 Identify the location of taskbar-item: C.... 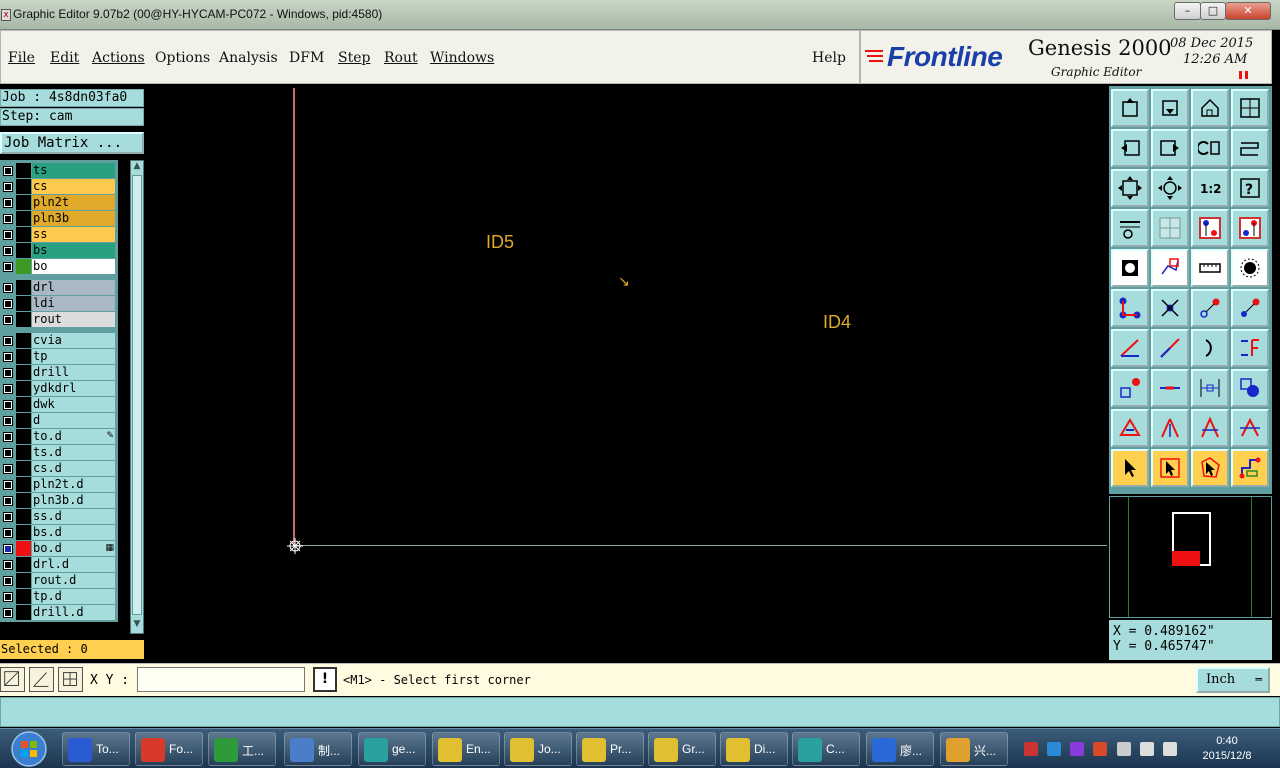
(826, 749).